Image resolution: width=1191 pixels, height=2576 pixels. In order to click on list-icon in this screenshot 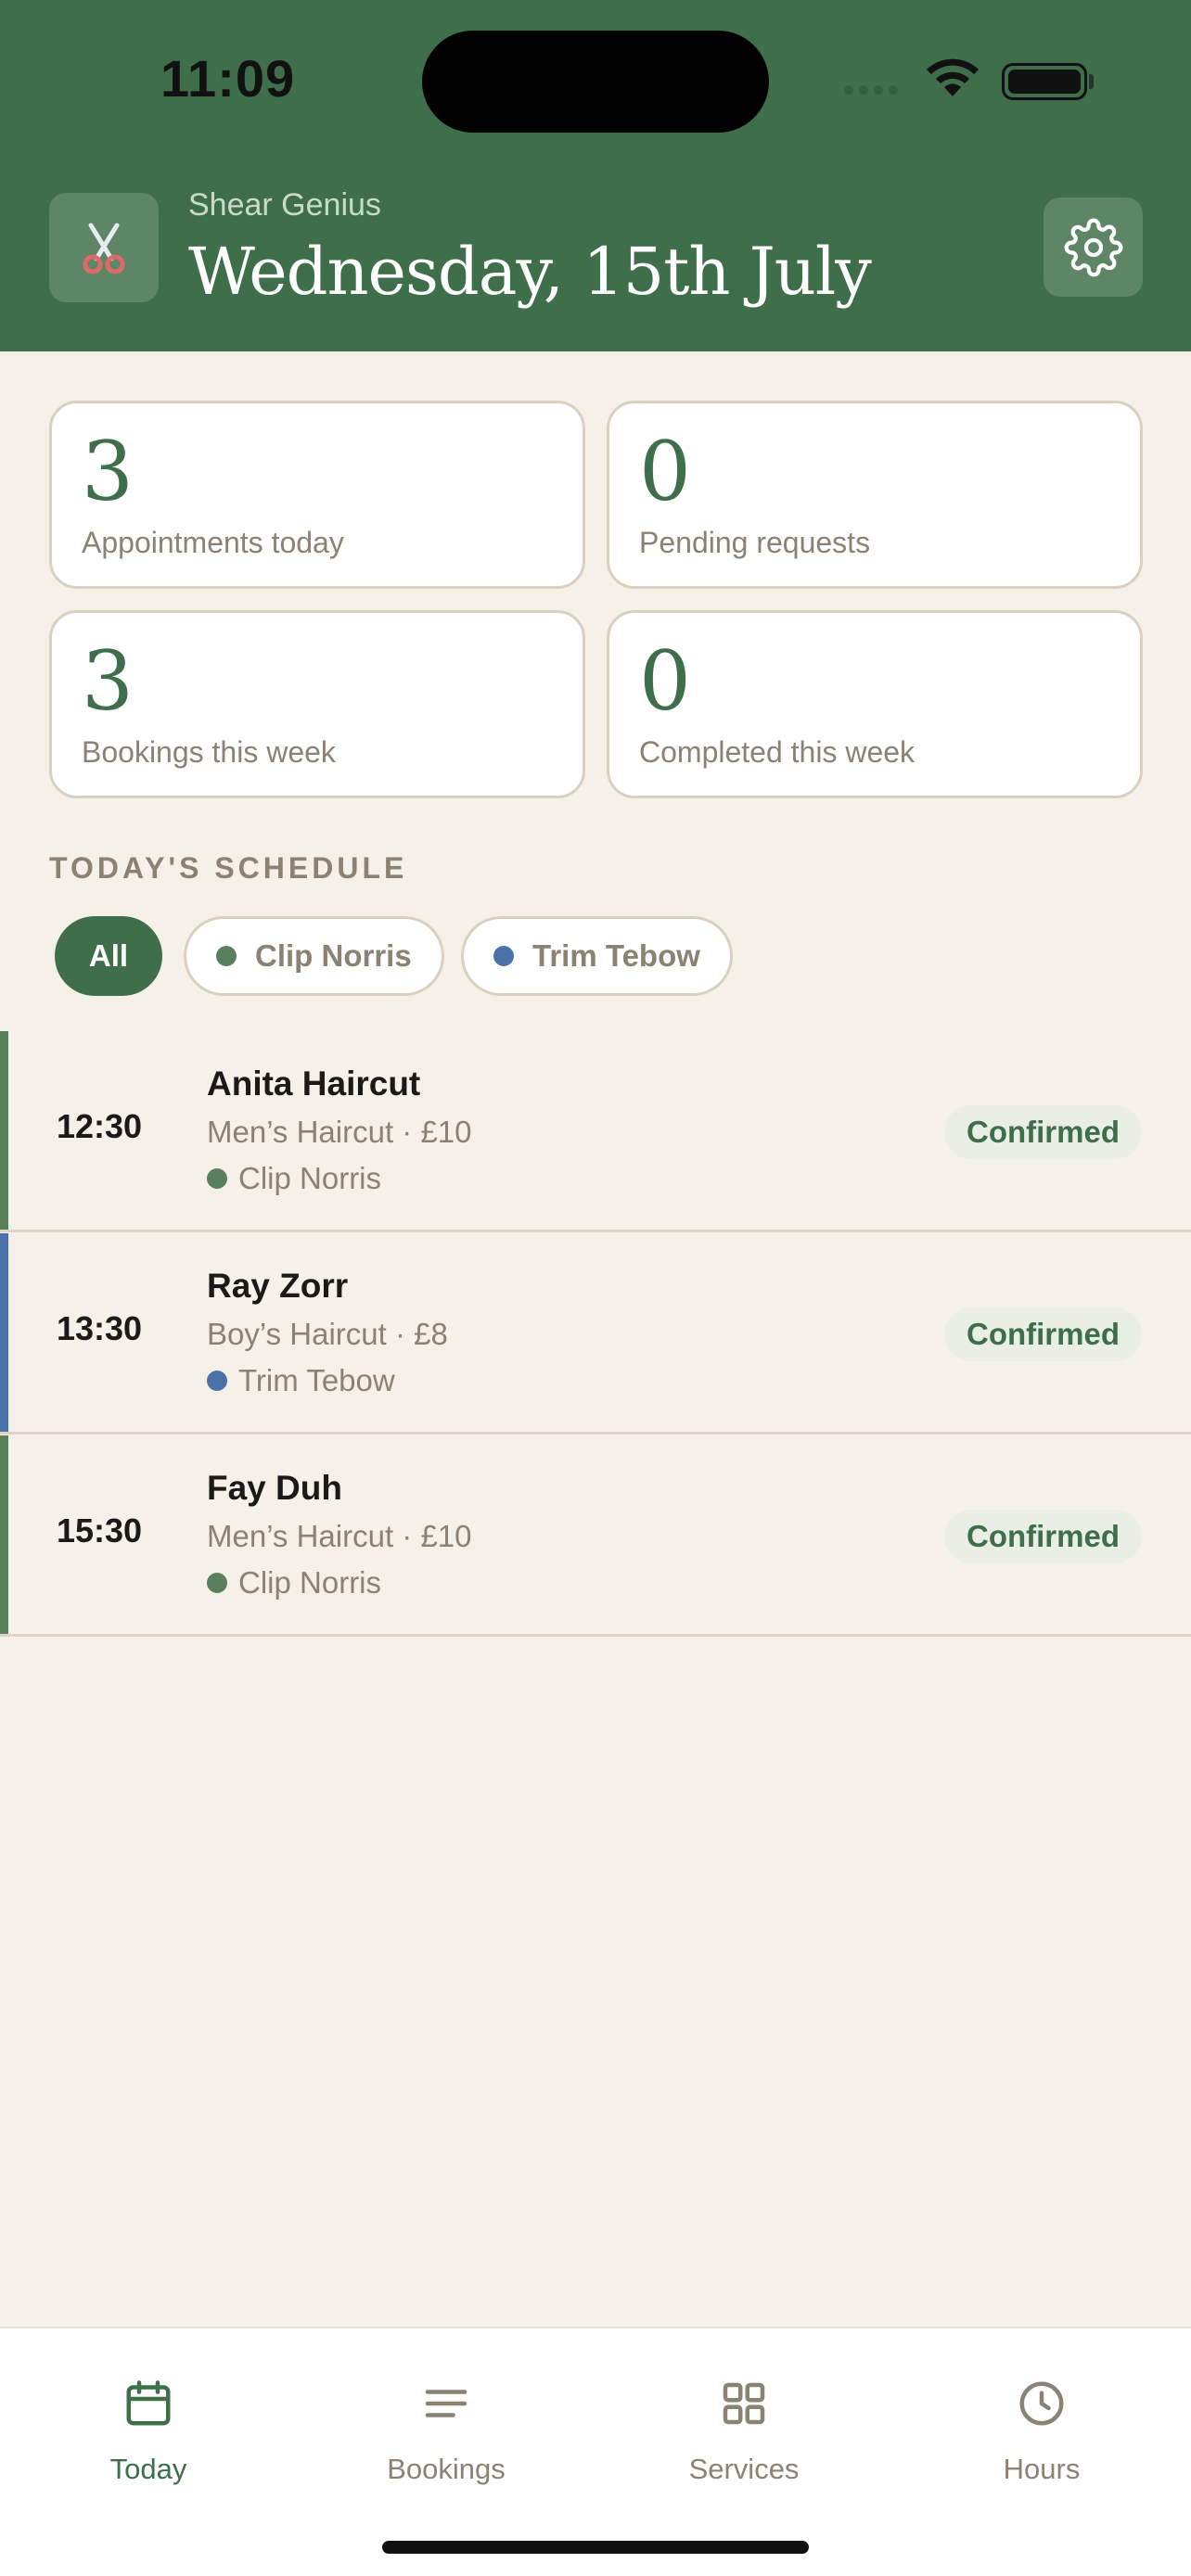, I will do `click(446, 2404)`.